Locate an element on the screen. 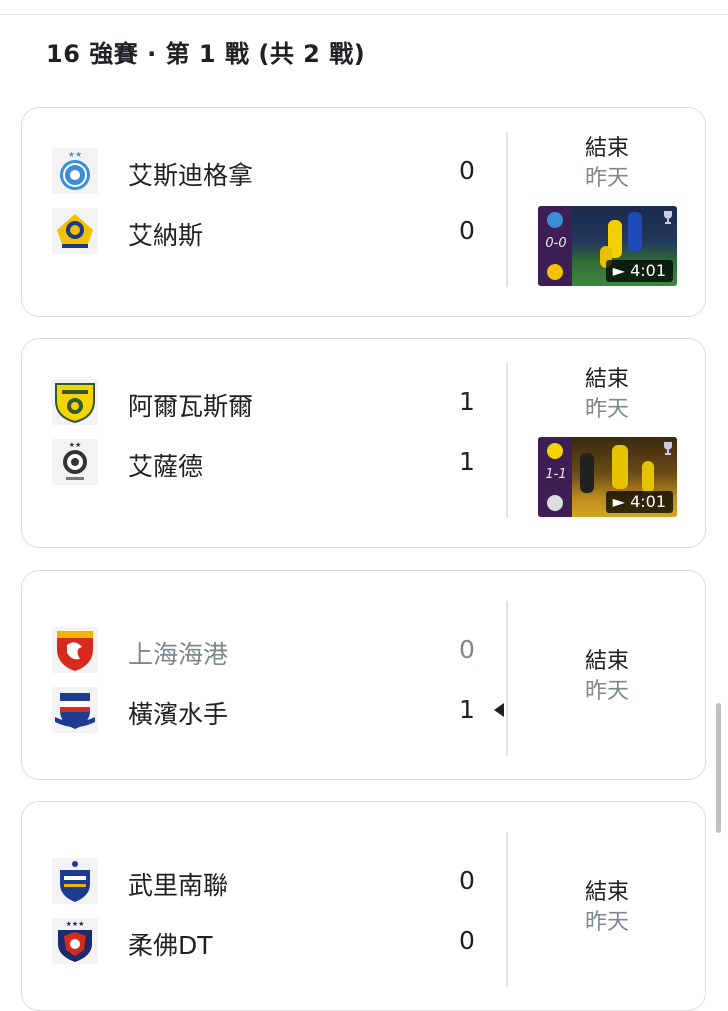 The height and width of the screenshot is (1011, 728). away-team-name: 艾薩德 is located at coordinates (166, 466).